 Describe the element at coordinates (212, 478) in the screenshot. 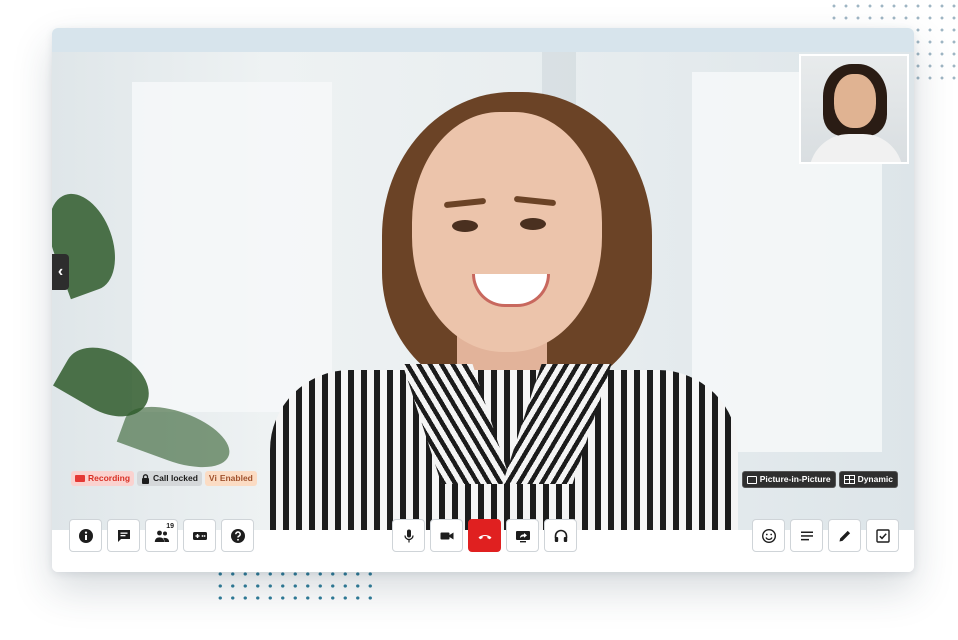

I see `vi-prefix: Vi` at that location.